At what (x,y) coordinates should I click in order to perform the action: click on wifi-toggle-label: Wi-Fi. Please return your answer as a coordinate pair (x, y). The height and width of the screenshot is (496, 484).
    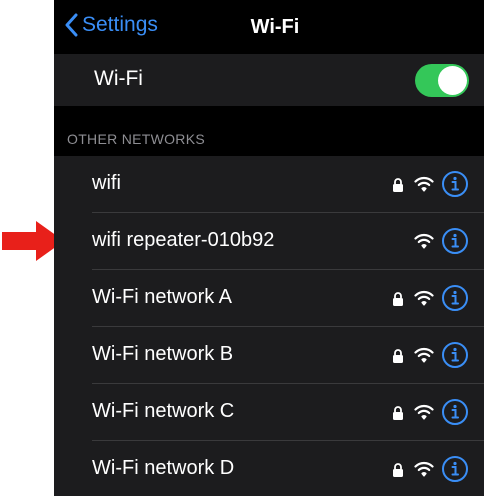
    Looking at the image, I should click on (118, 78).